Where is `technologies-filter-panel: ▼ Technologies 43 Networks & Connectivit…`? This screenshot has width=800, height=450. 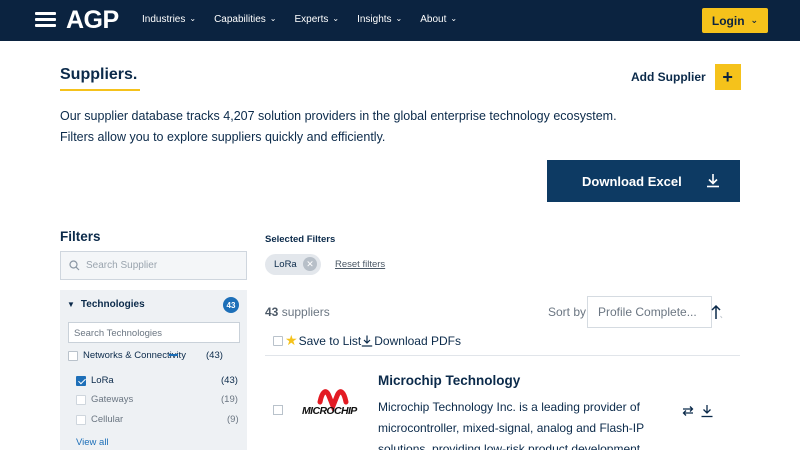
technologies-filter-panel: ▼ Technologies 43 Networks & Connectivit… is located at coordinates (153, 370).